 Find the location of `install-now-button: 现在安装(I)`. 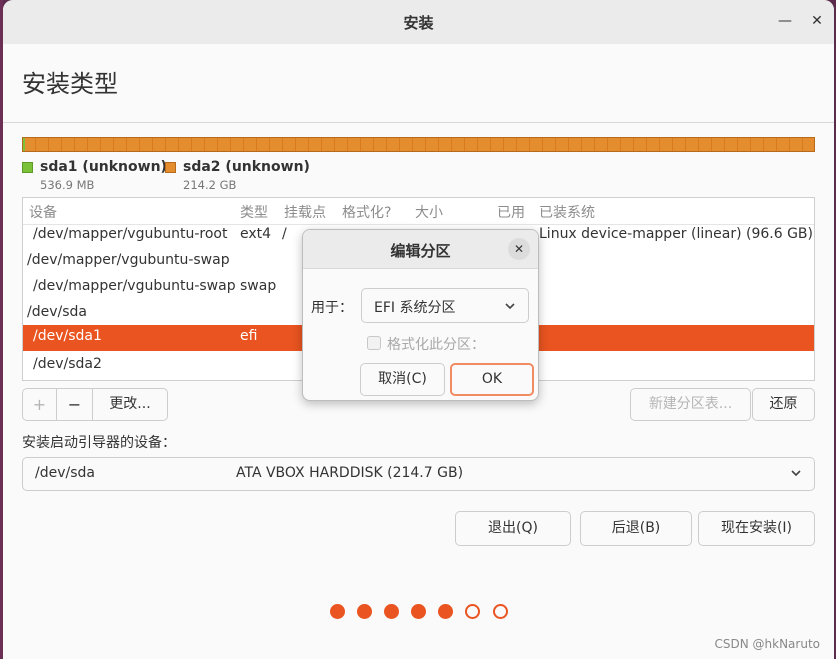

install-now-button: 现在安装(I) is located at coordinates (756, 528).